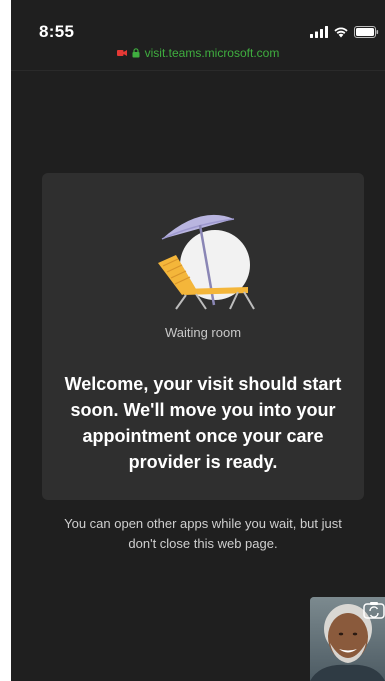 This screenshot has width=385, height=681. What do you see at coordinates (374, 610) in the screenshot?
I see `camera-switch-icon` at bounding box center [374, 610].